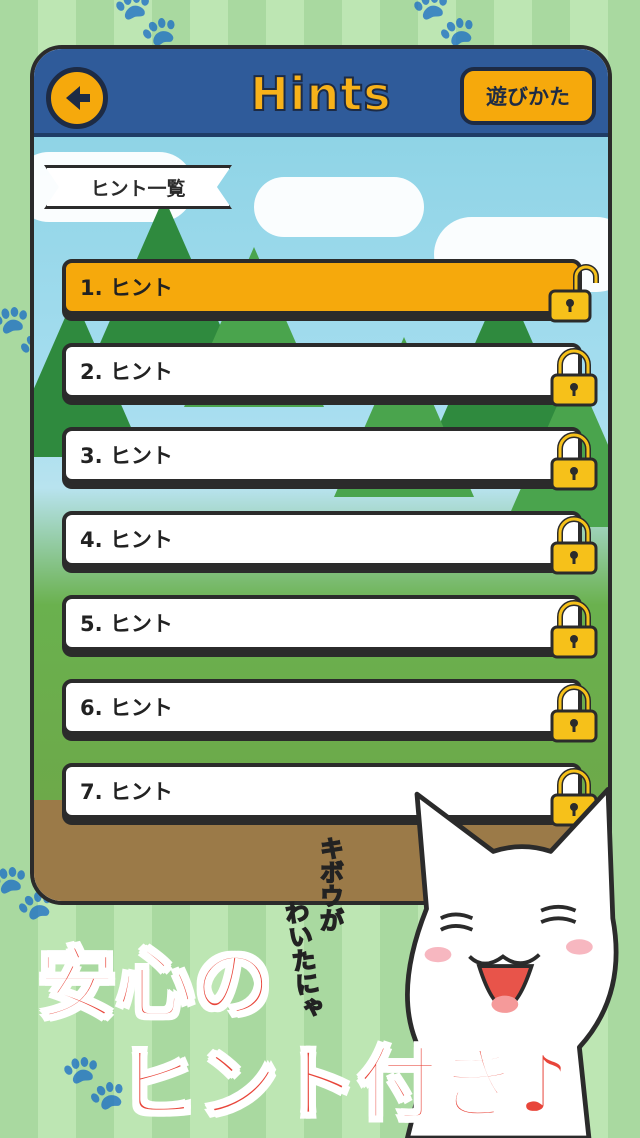  Describe the element at coordinates (154, 985) in the screenshot. I see `promo-line1: 安心の` at that location.